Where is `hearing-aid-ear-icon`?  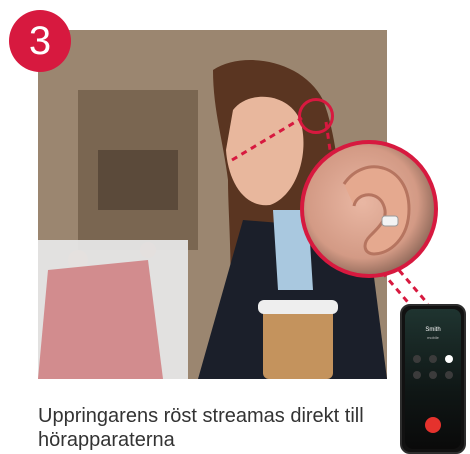
hearing-aid-ear-icon is located at coordinates (376, 210).